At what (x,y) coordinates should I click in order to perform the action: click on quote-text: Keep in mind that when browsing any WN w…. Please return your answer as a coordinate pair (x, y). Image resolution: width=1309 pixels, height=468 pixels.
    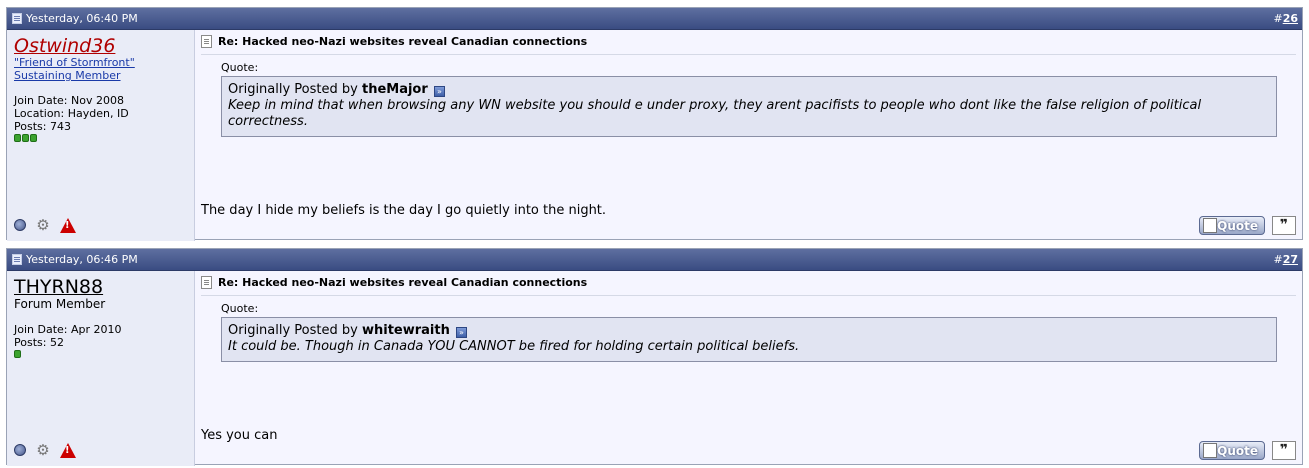
    Looking at the image, I should click on (715, 113).